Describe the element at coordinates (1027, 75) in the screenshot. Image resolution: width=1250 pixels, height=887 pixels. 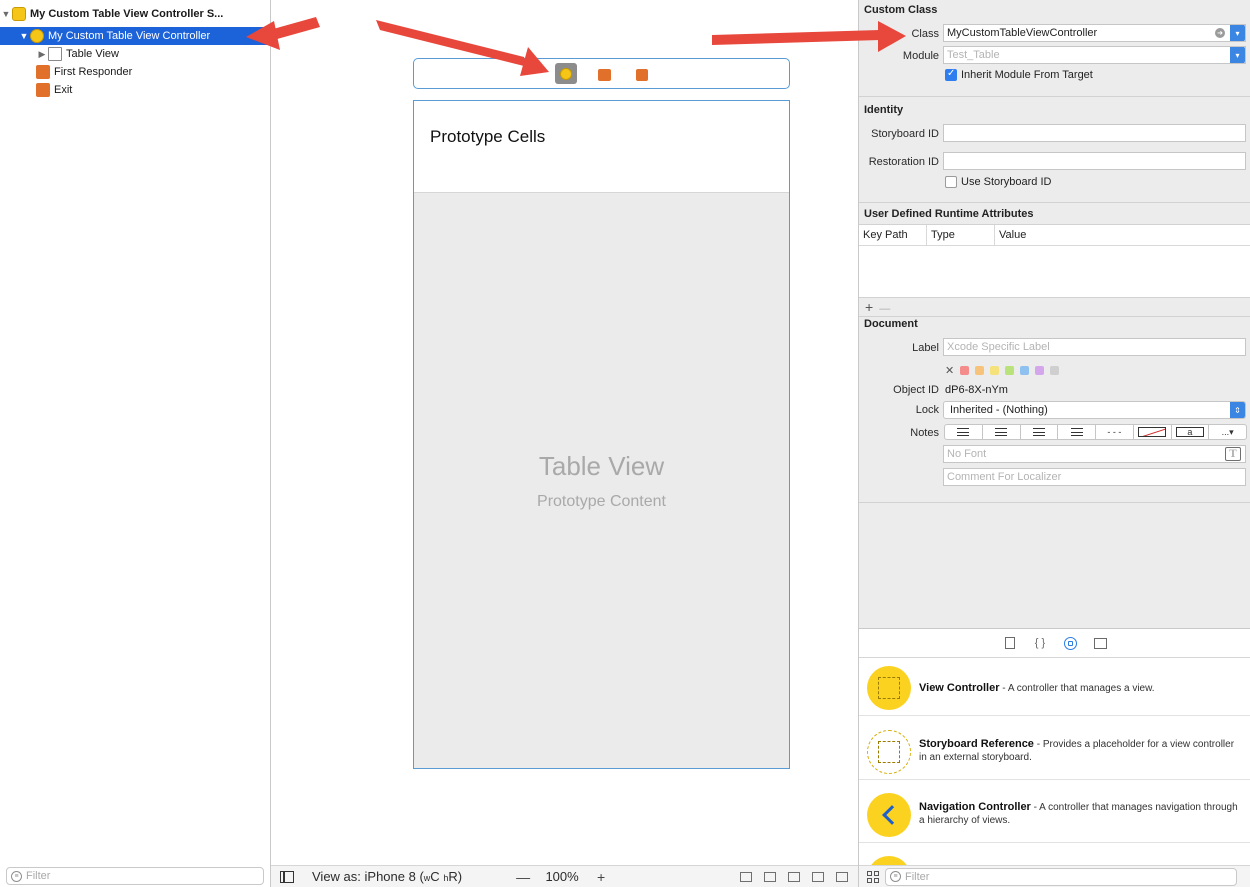
I see `inherit-module-label: Inherit Module From Target` at that location.